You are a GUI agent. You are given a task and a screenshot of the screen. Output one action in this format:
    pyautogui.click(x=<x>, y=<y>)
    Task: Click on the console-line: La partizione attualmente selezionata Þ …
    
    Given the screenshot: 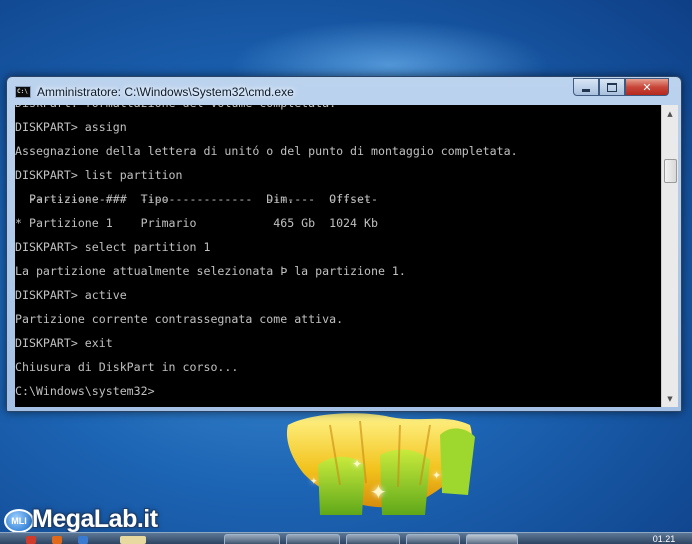 What is the action you would take?
    pyautogui.click(x=210, y=271)
    